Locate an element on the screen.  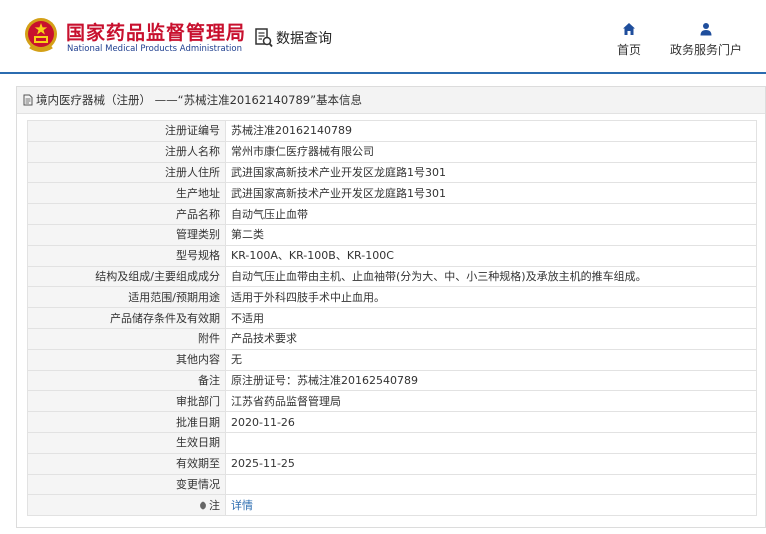
table-row: 批准日期 2020-11-26 is located at coordinates (392, 422).